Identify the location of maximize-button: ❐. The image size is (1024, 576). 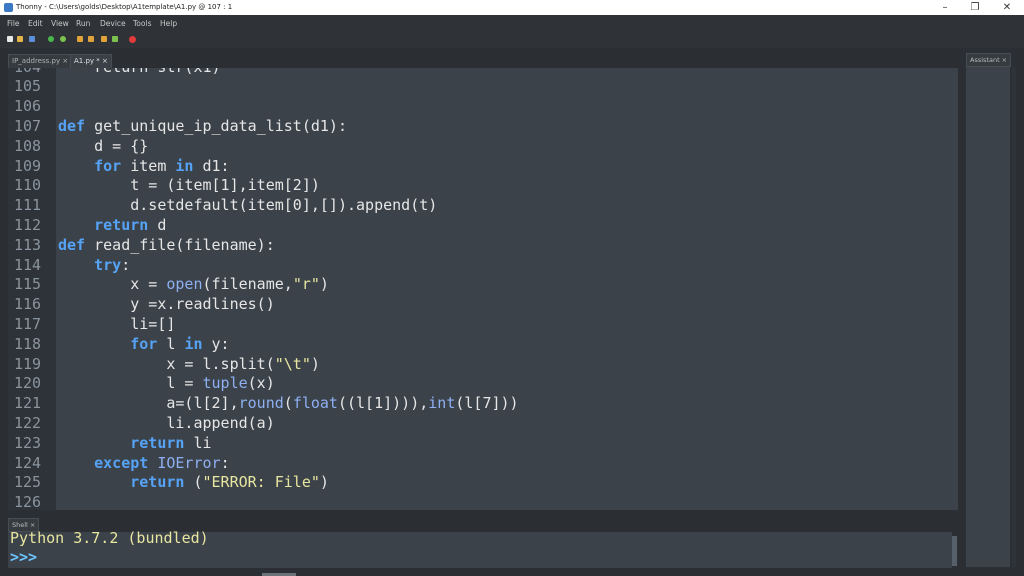
(975, 7).